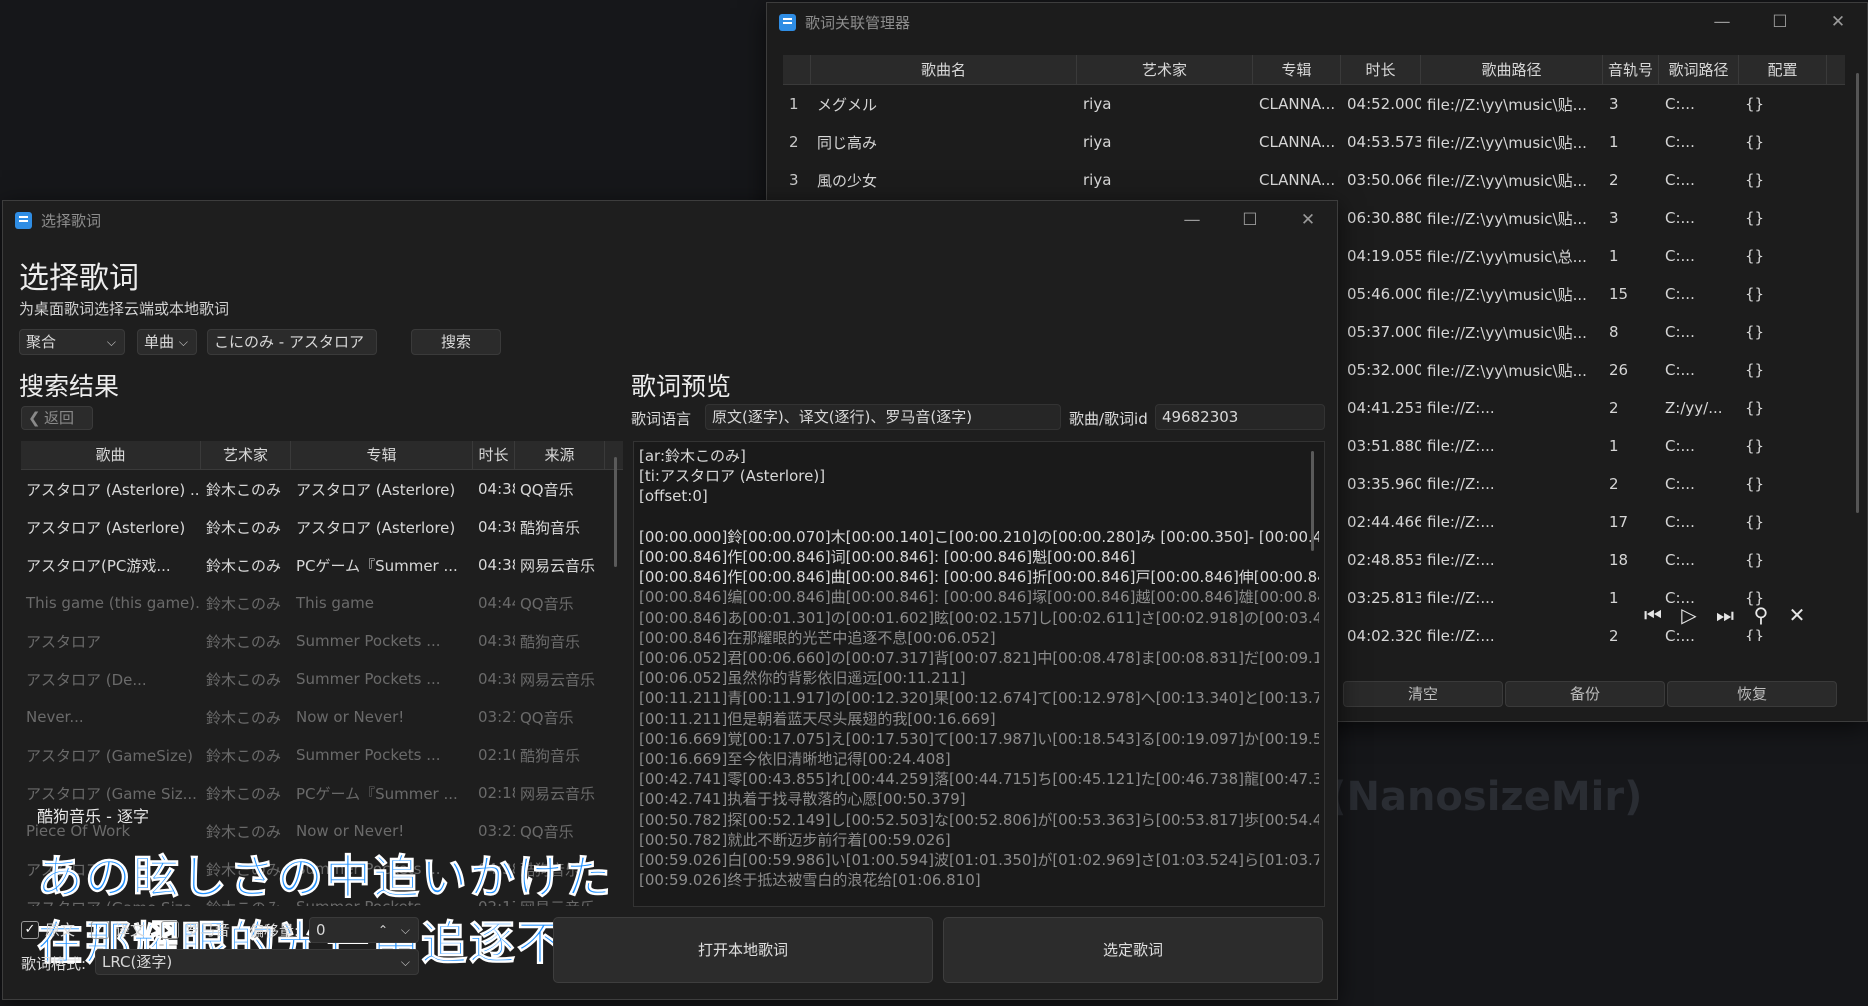  I want to click on choose-lyrics-button: 选定歌词, so click(1133, 950).